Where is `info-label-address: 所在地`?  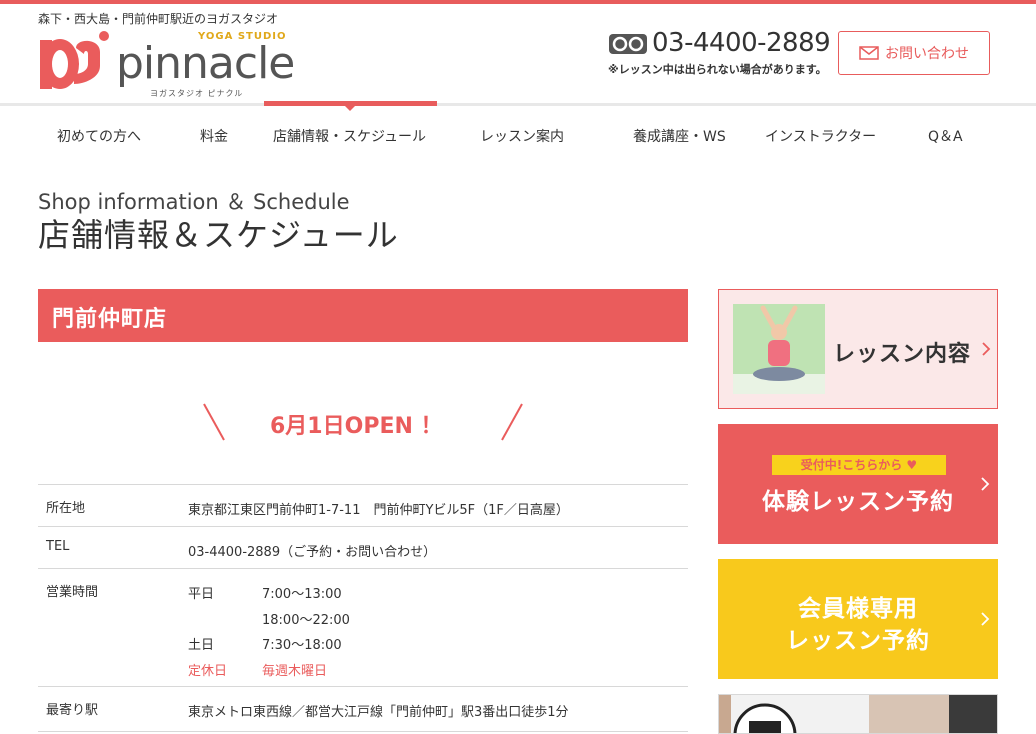 info-label-address: 所在地 is located at coordinates (66, 508).